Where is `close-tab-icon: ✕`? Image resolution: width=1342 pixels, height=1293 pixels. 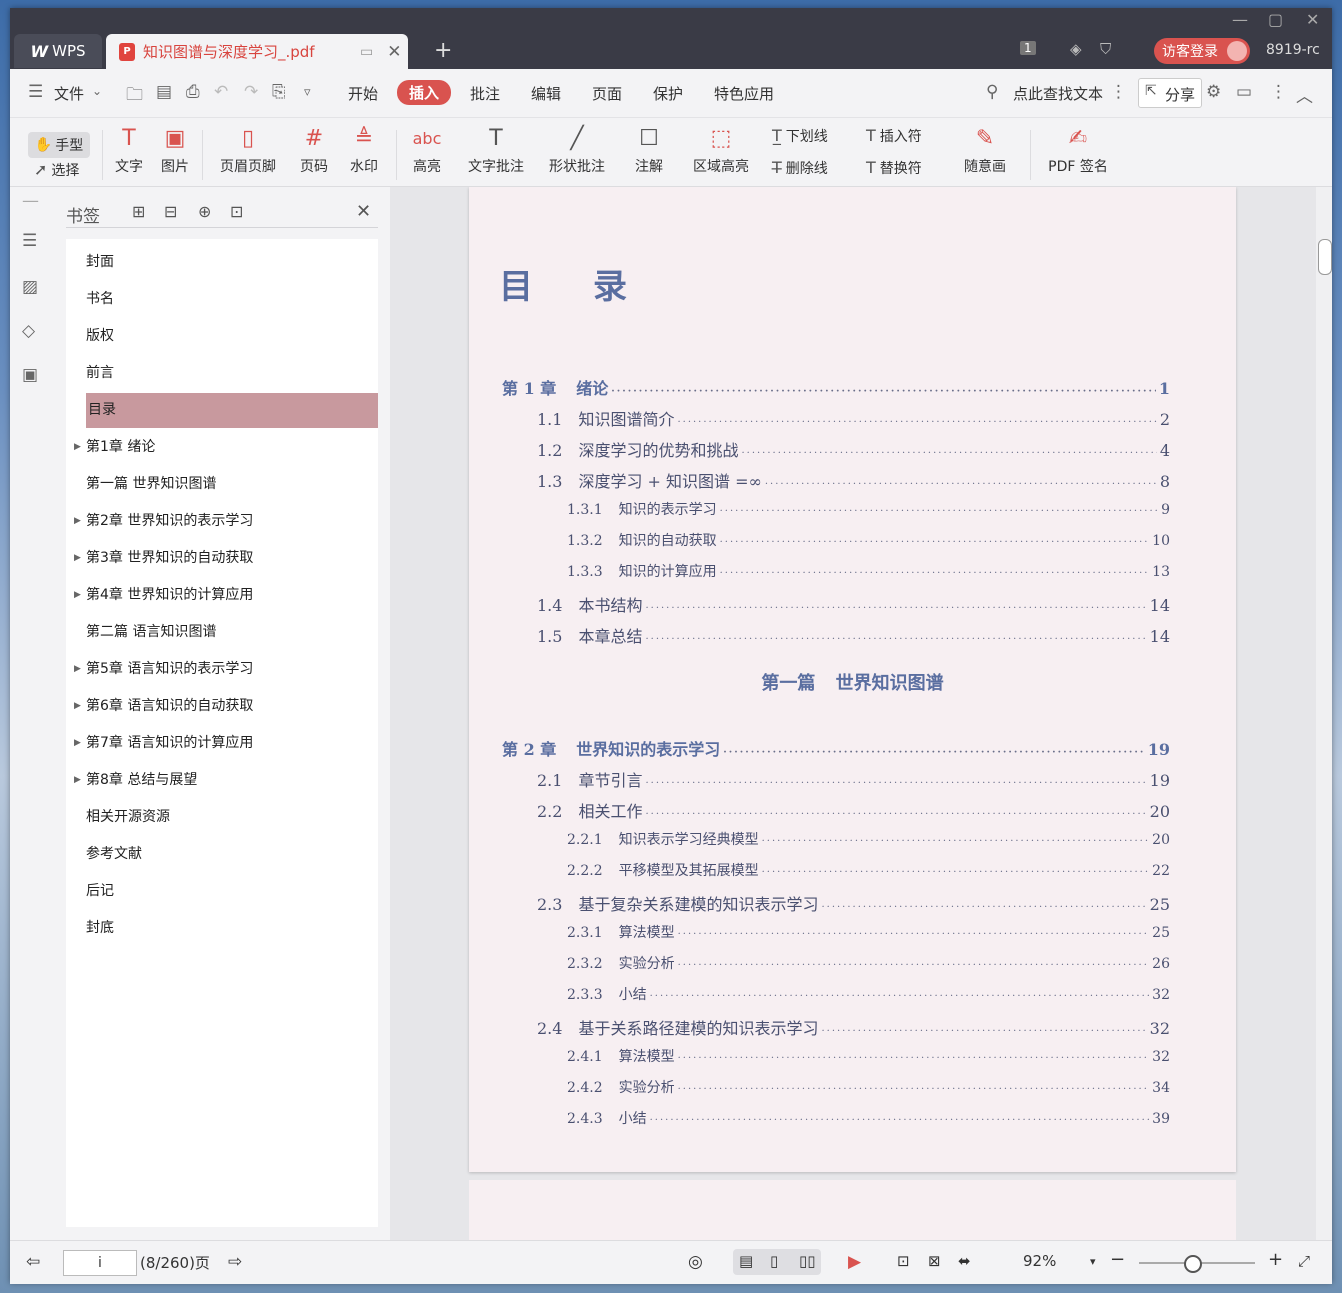 close-tab-icon: ✕ is located at coordinates (394, 52).